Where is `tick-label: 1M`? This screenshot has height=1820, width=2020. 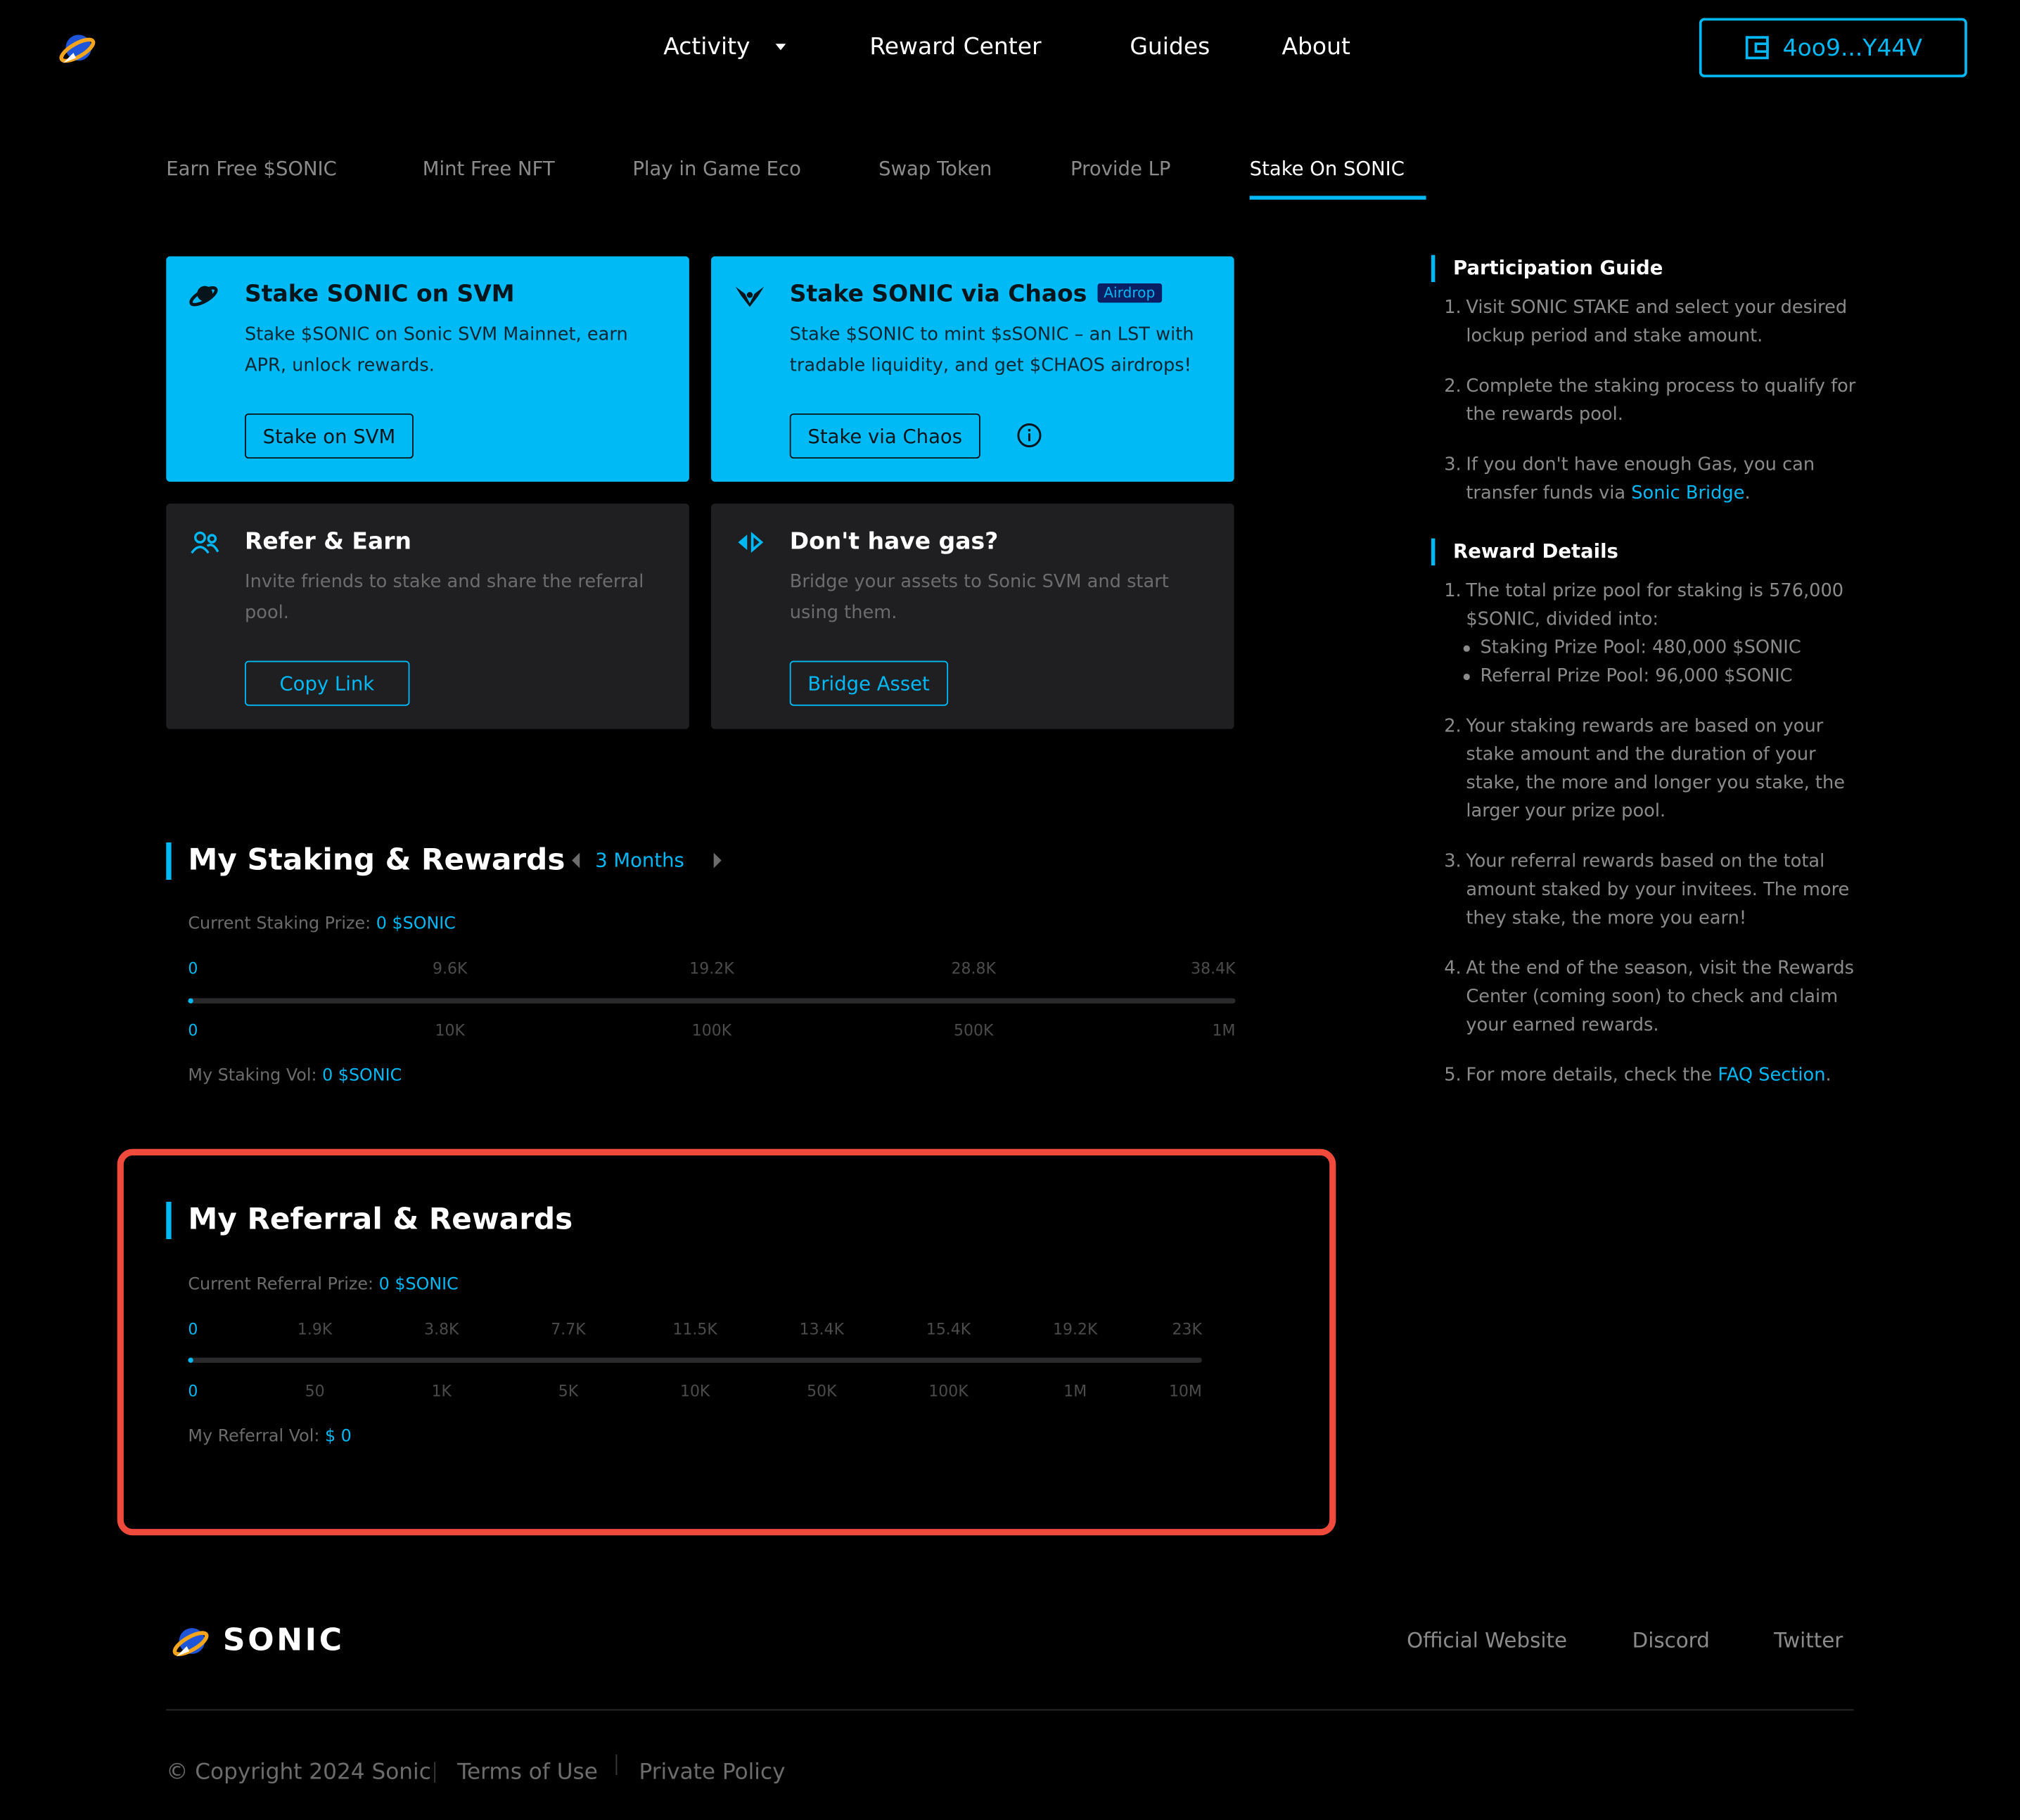 tick-label: 1M is located at coordinates (1224, 1030).